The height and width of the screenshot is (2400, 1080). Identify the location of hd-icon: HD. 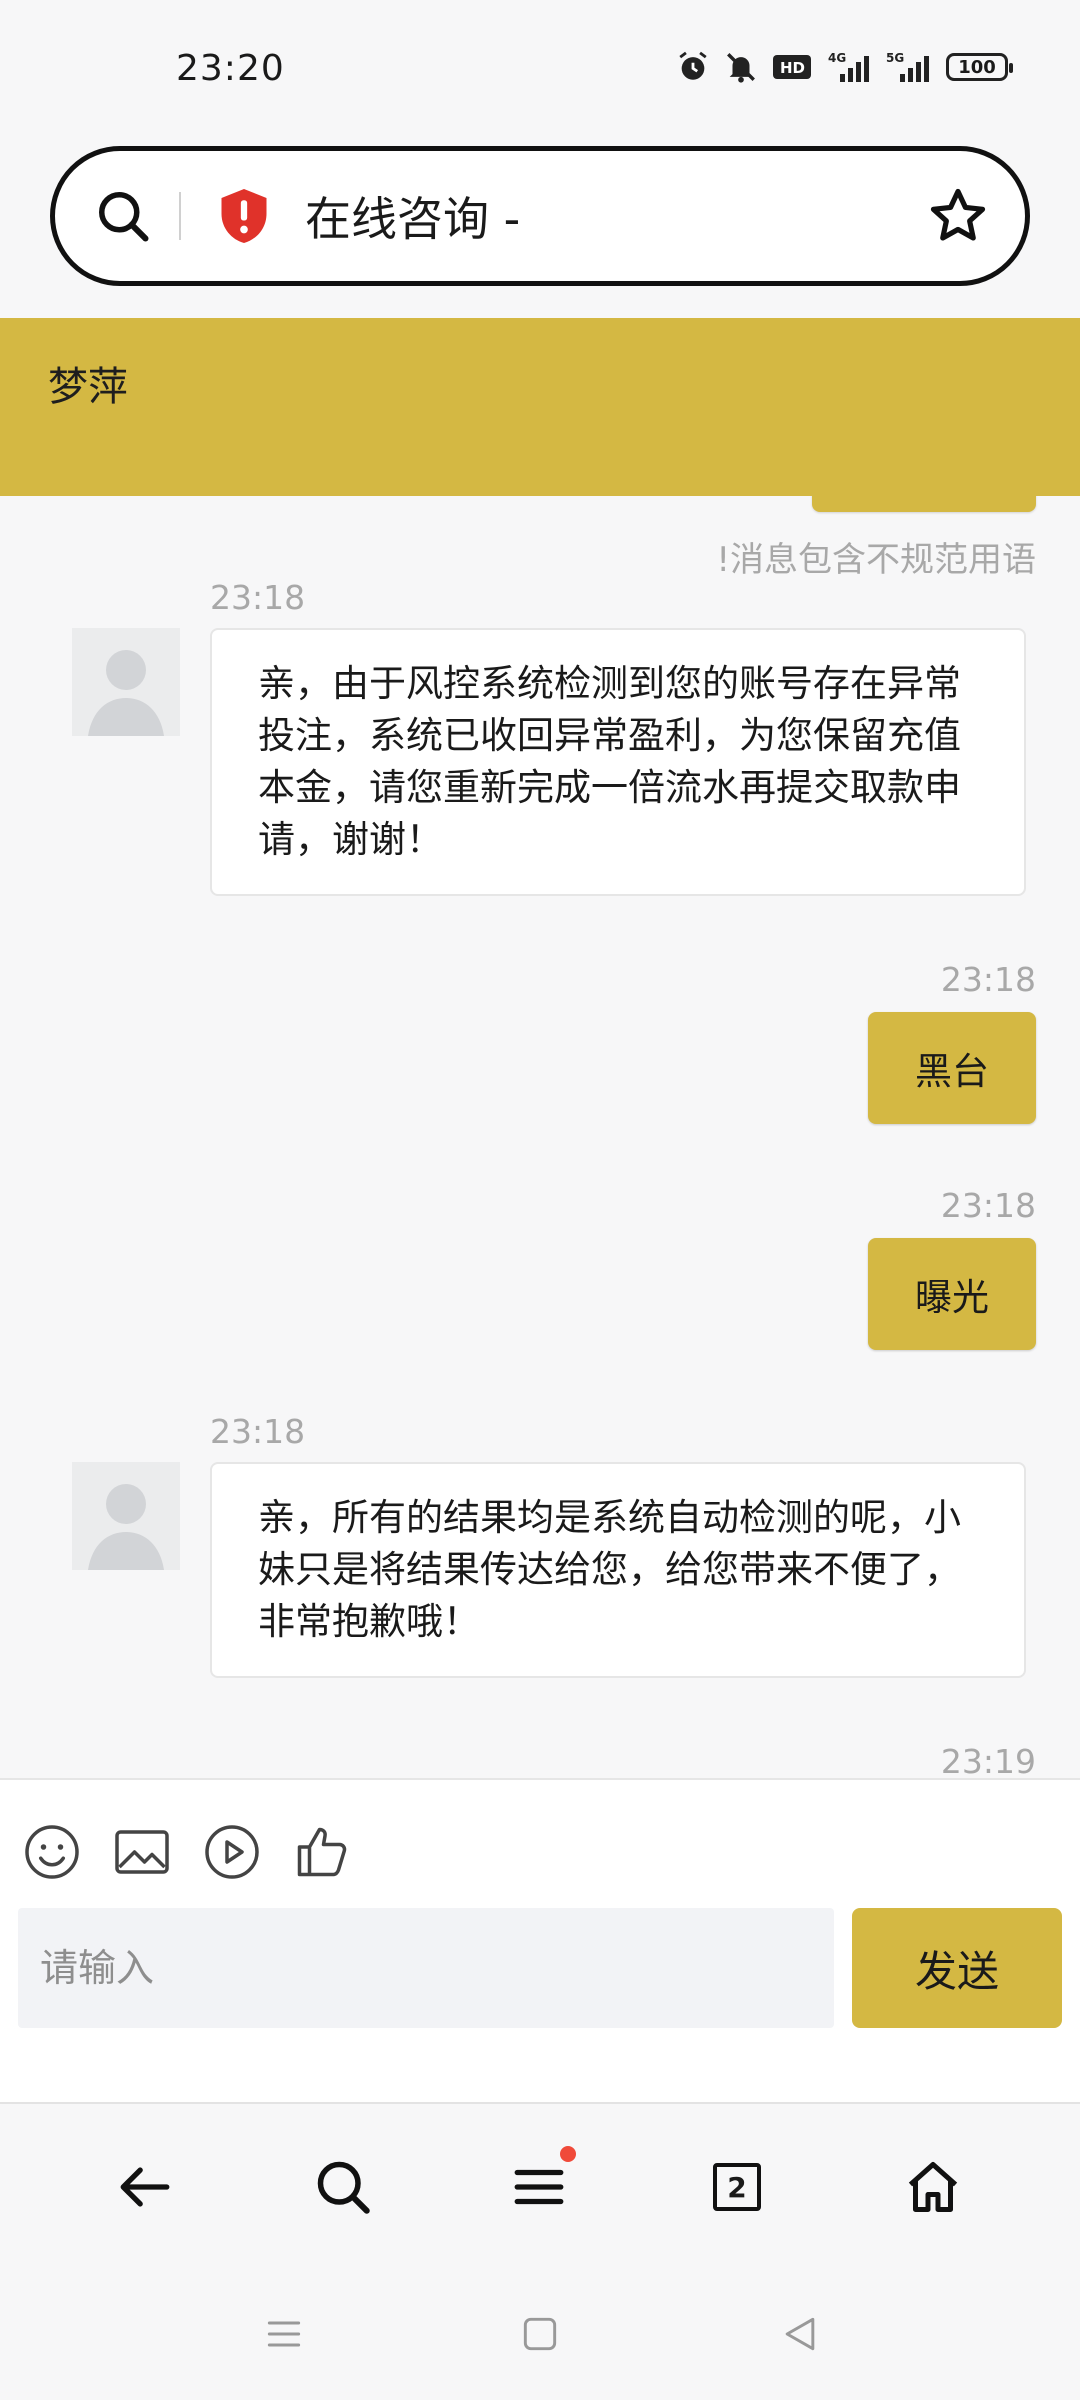
(792, 67).